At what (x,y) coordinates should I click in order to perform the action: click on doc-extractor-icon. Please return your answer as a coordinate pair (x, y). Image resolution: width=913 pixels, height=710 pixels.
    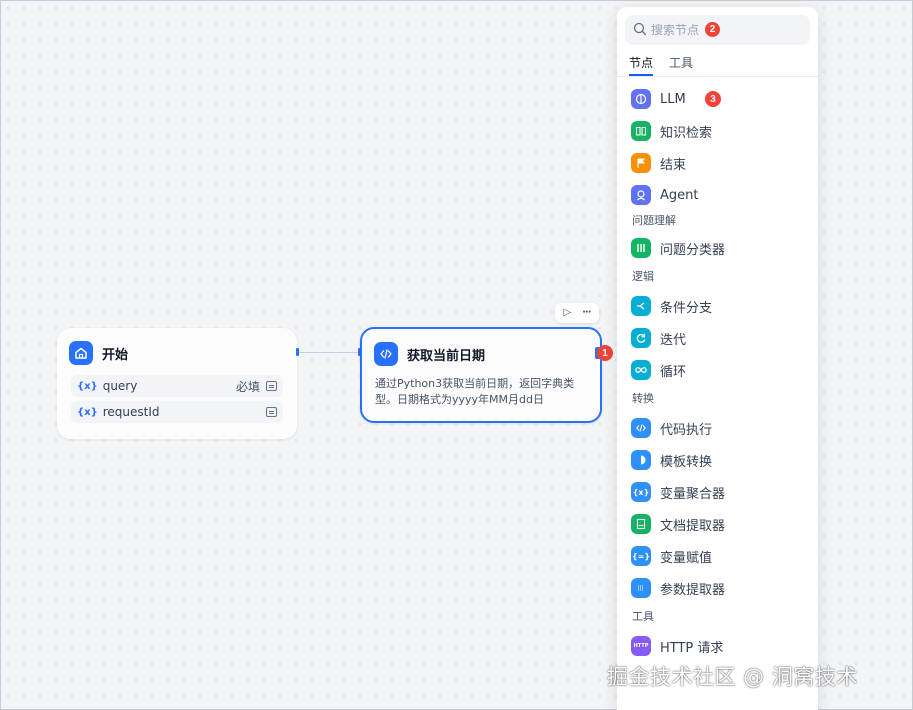
    Looking at the image, I should click on (641, 524).